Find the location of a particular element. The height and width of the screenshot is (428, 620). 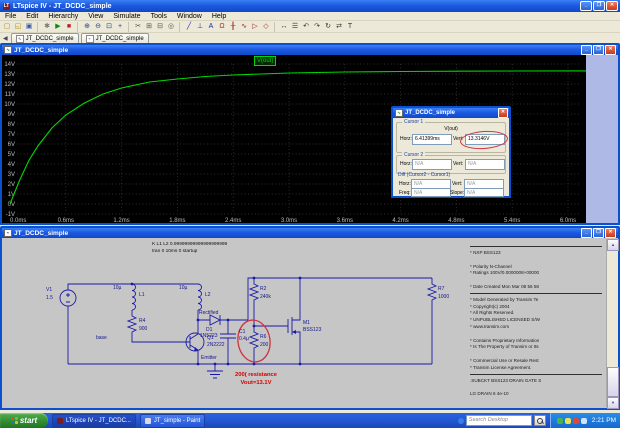

waveform-minimize-button: _ is located at coordinates (586, 50).